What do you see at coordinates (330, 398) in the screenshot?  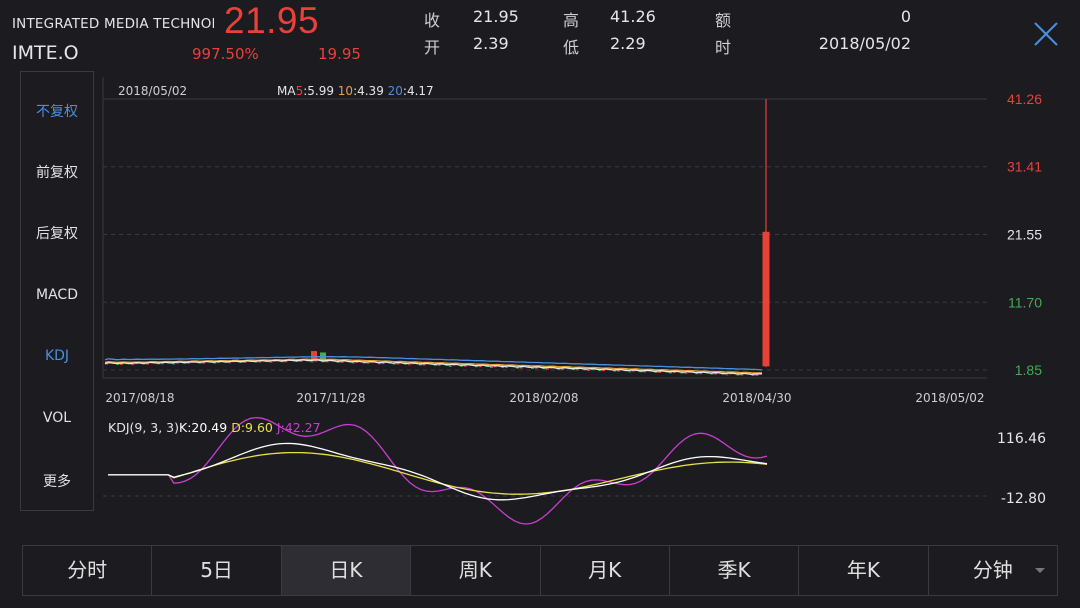 I see `x-tick-label: 2017/11/28` at bounding box center [330, 398].